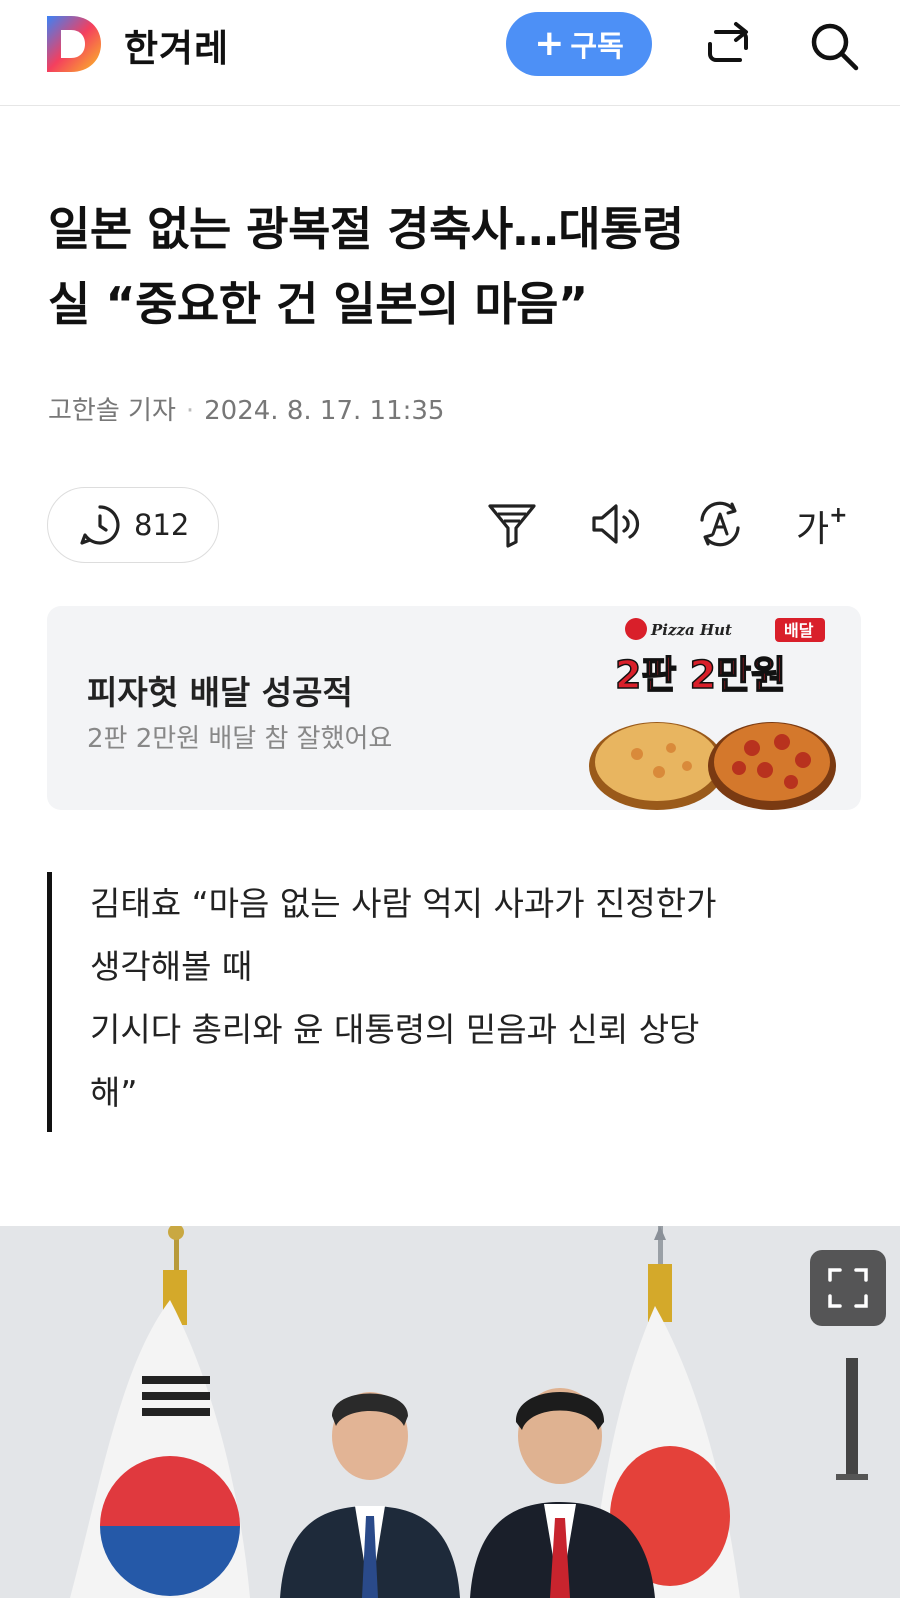 This screenshot has width=900, height=1598. I want to click on share-icon, so click(728, 46).